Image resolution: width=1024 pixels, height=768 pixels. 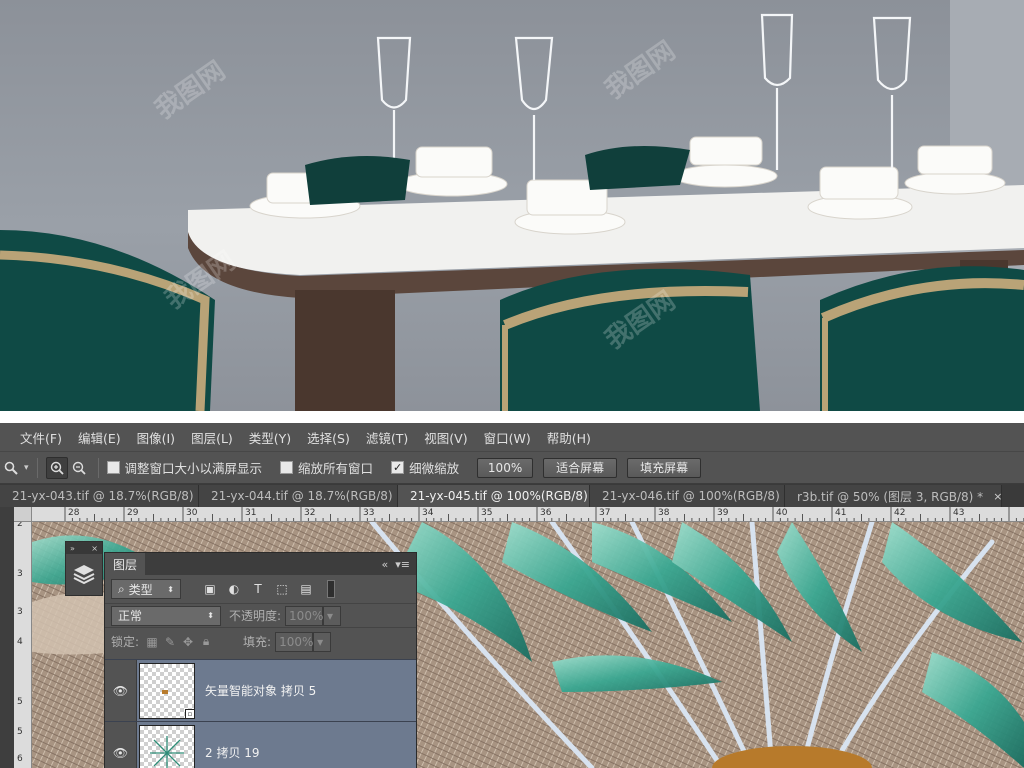 What do you see at coordinates (255, 616) in the screenshot?
I see `opacity-label: 不透明度:` at bounding box center [255, 616].